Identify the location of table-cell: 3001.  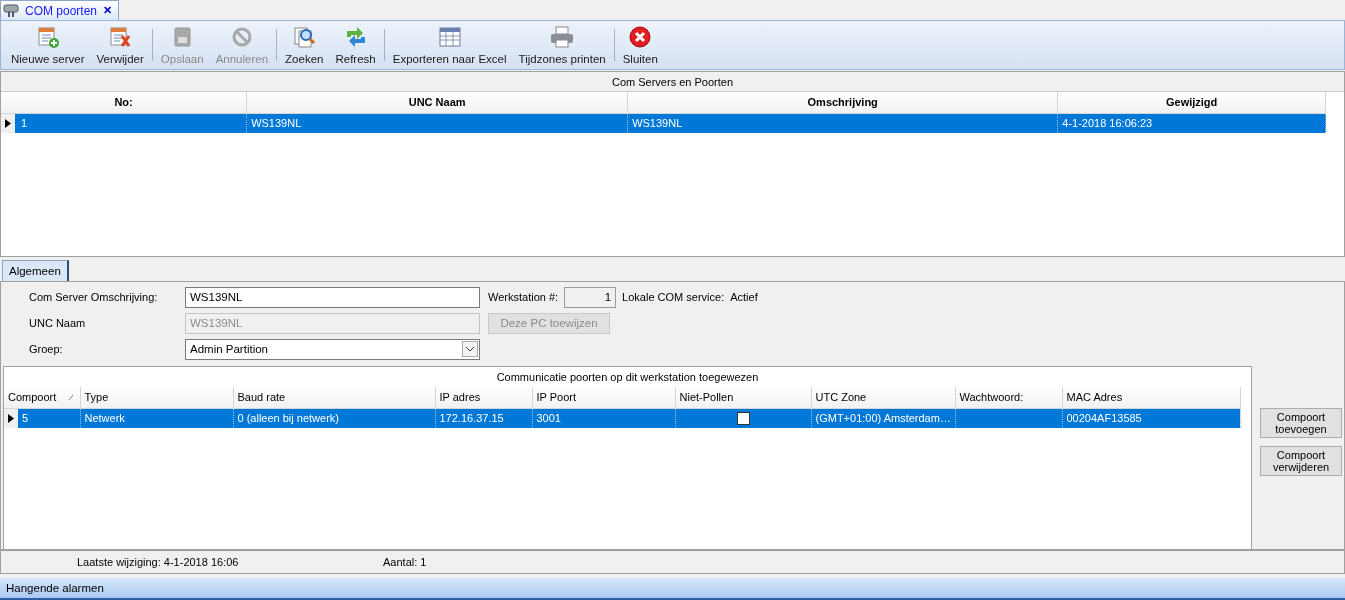
(603, 418).